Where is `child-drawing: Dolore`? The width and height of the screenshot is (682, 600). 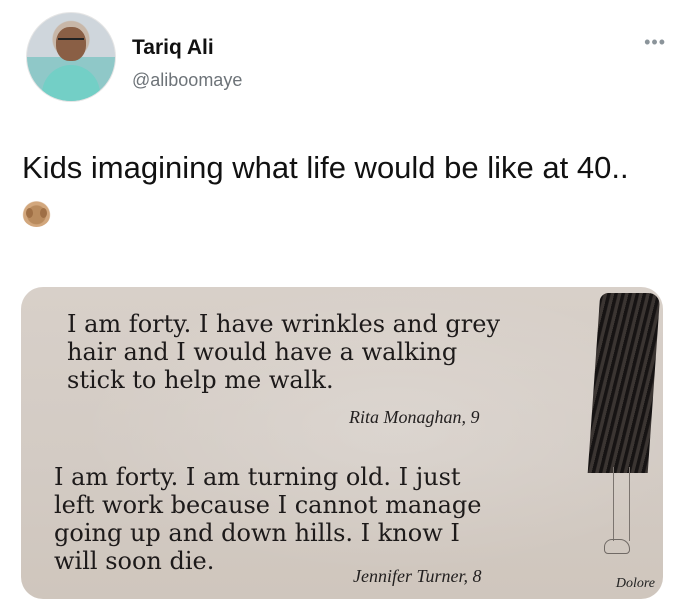
child-drawing: Dolore is located at coordinates (617, 443).